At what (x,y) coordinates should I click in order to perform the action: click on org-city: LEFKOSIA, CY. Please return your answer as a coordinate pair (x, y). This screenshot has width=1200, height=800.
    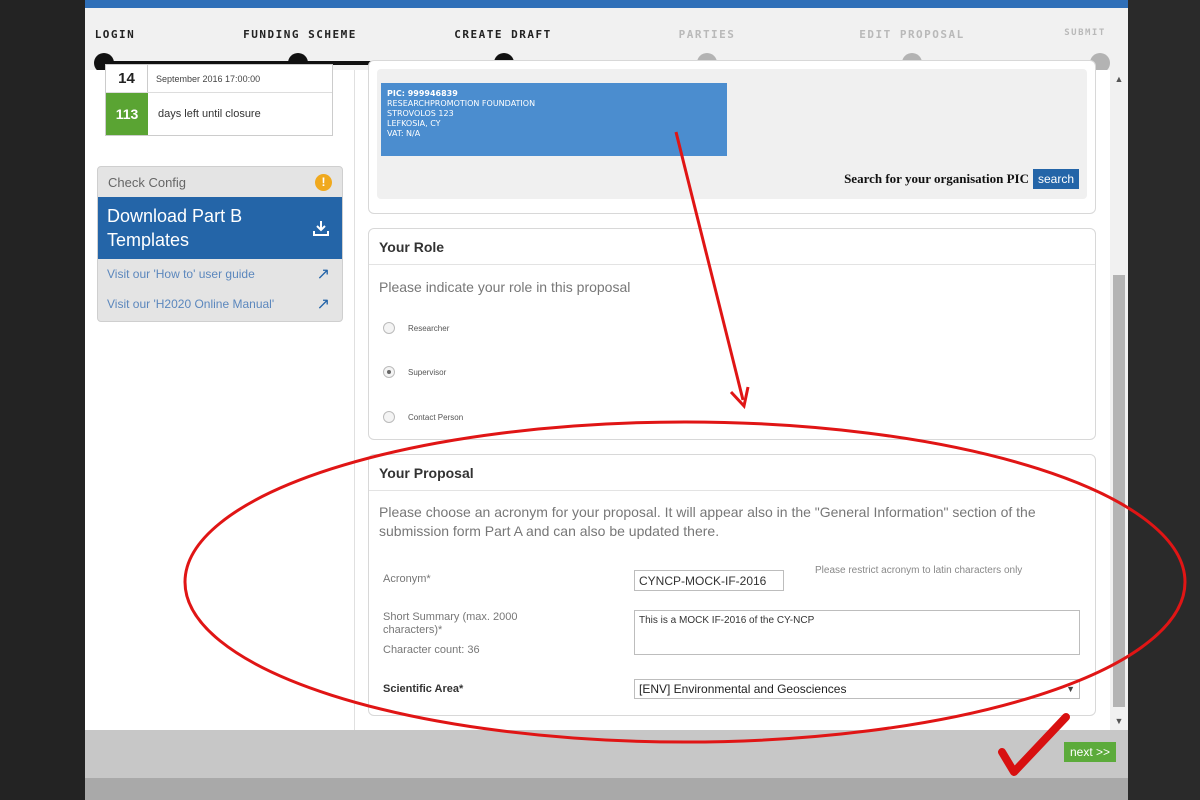
    Looking at the image, I should click on (414, 123).